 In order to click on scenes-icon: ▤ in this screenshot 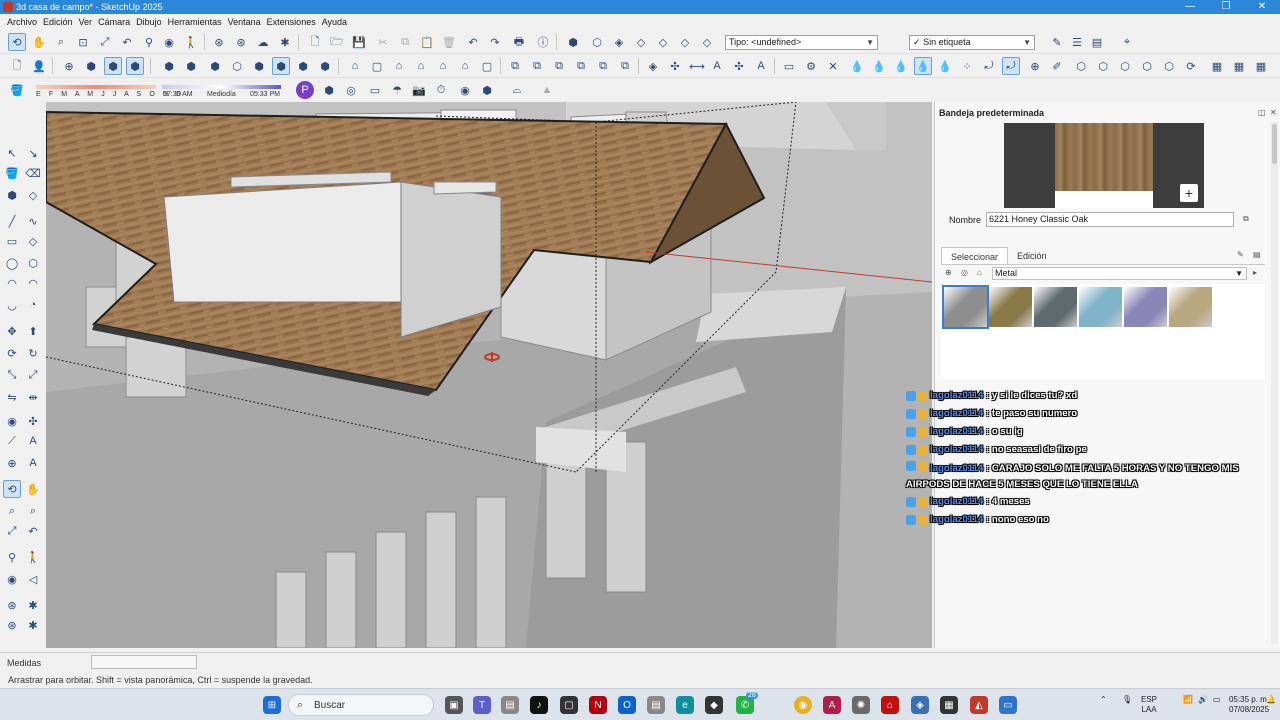, I will do `click(1097, 42)`.